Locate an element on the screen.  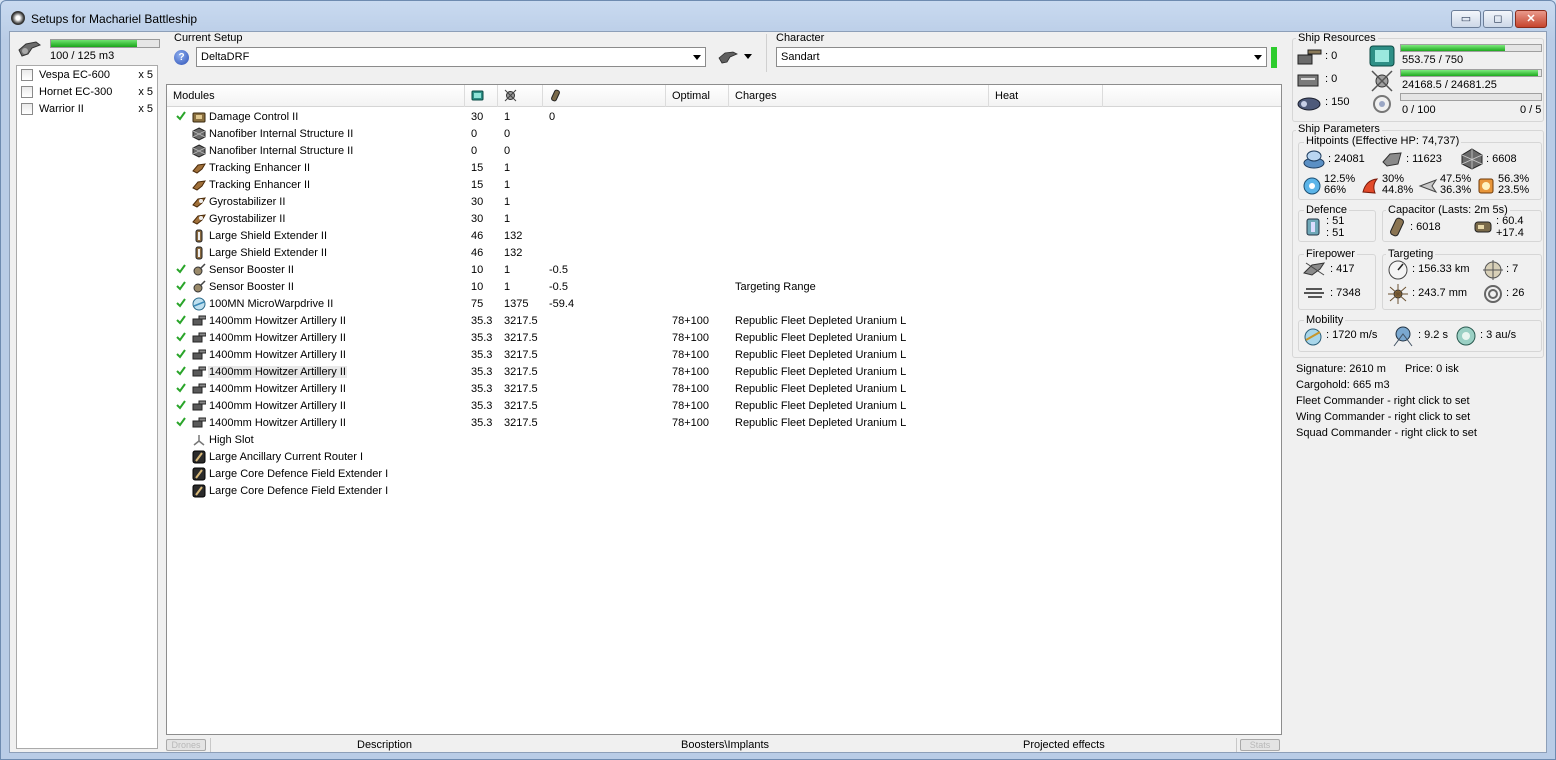
module-cpu: 75 is located at coordinates (477, 304).